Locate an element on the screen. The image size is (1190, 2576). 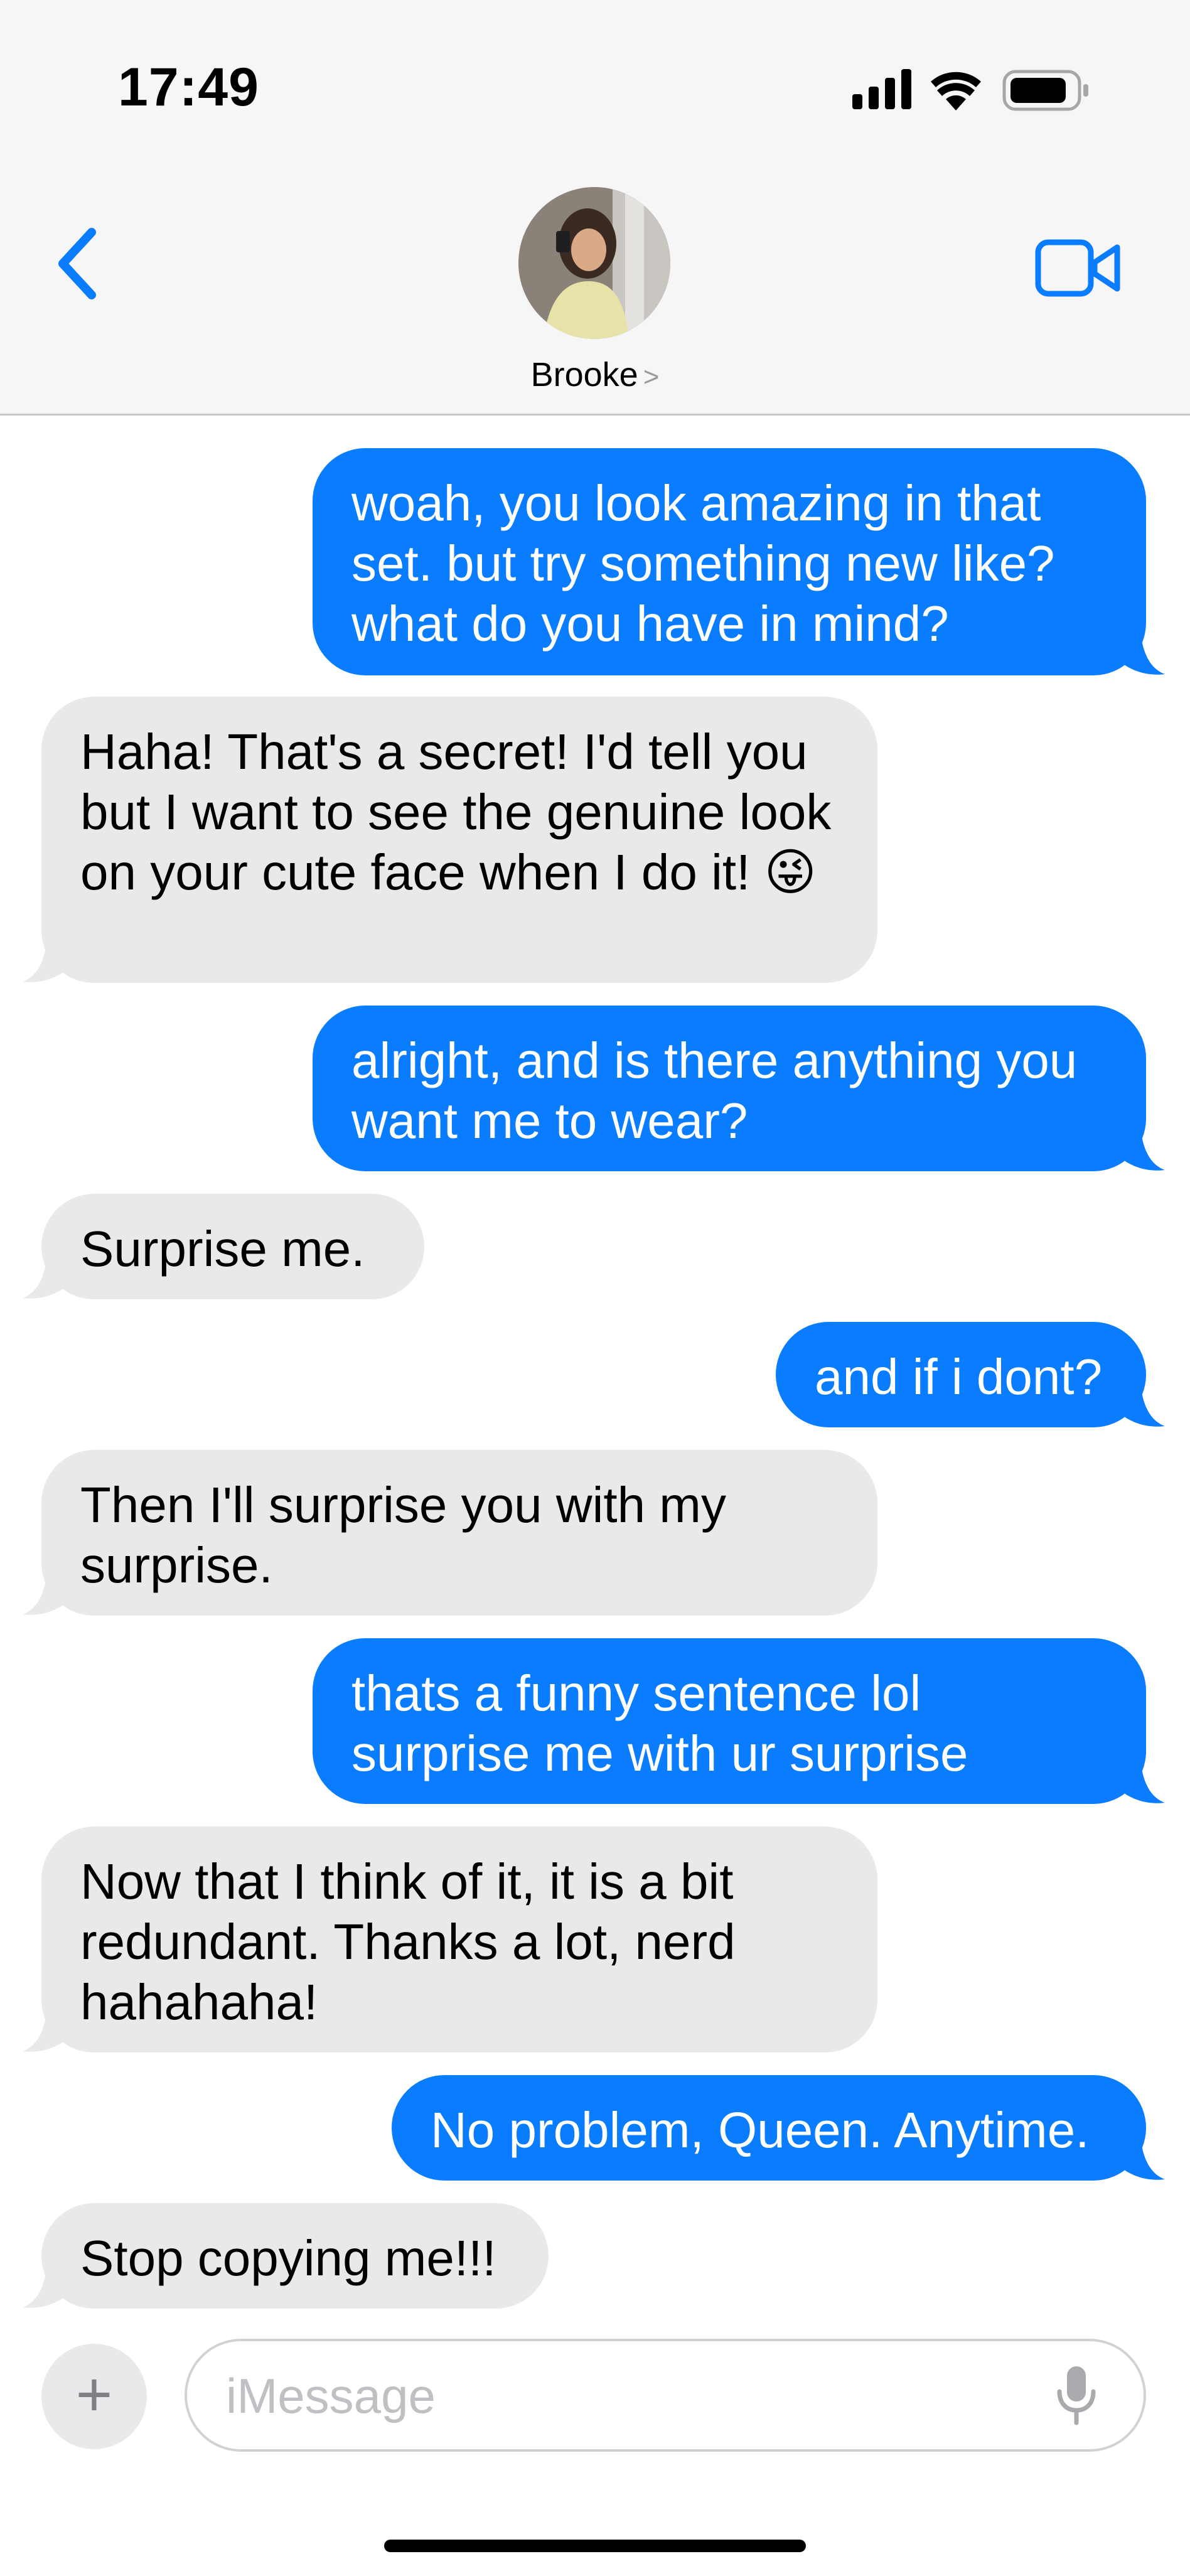
message-outgoing: No problem, Queen. Anytime. is located at coordinates (779, 2128).